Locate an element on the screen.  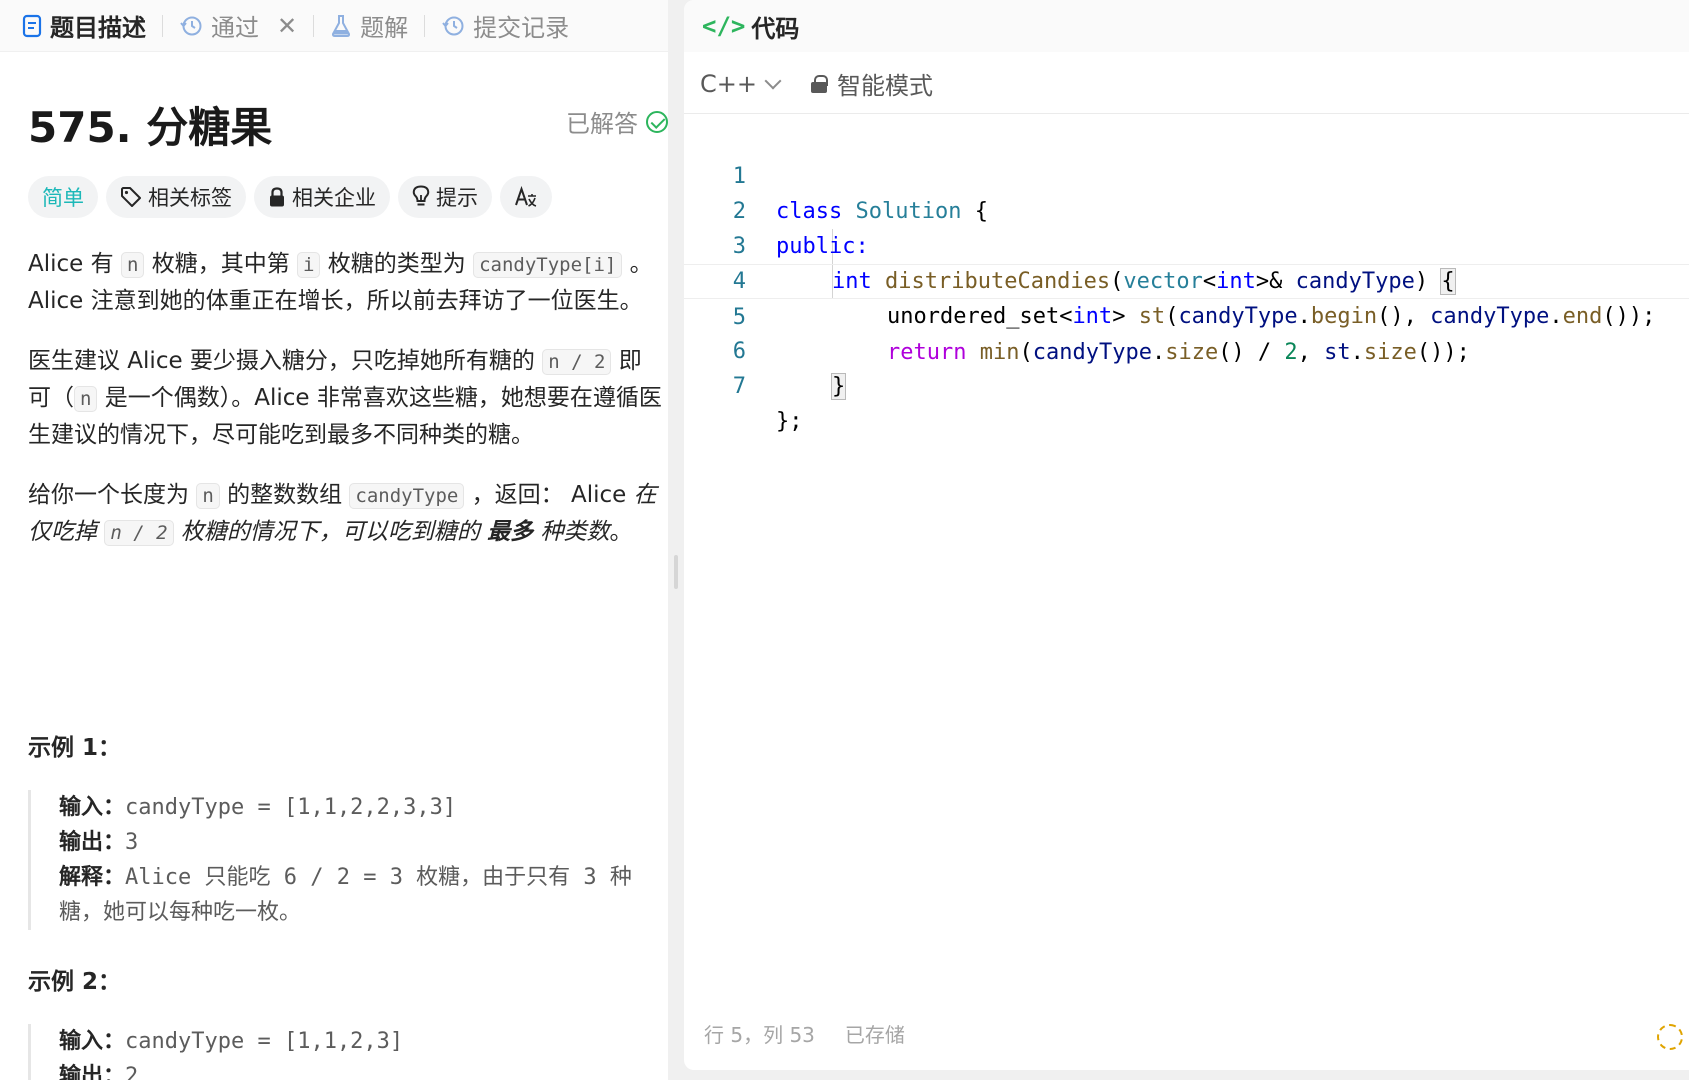
output-value: 2 is located at coordinates (132, 1072).